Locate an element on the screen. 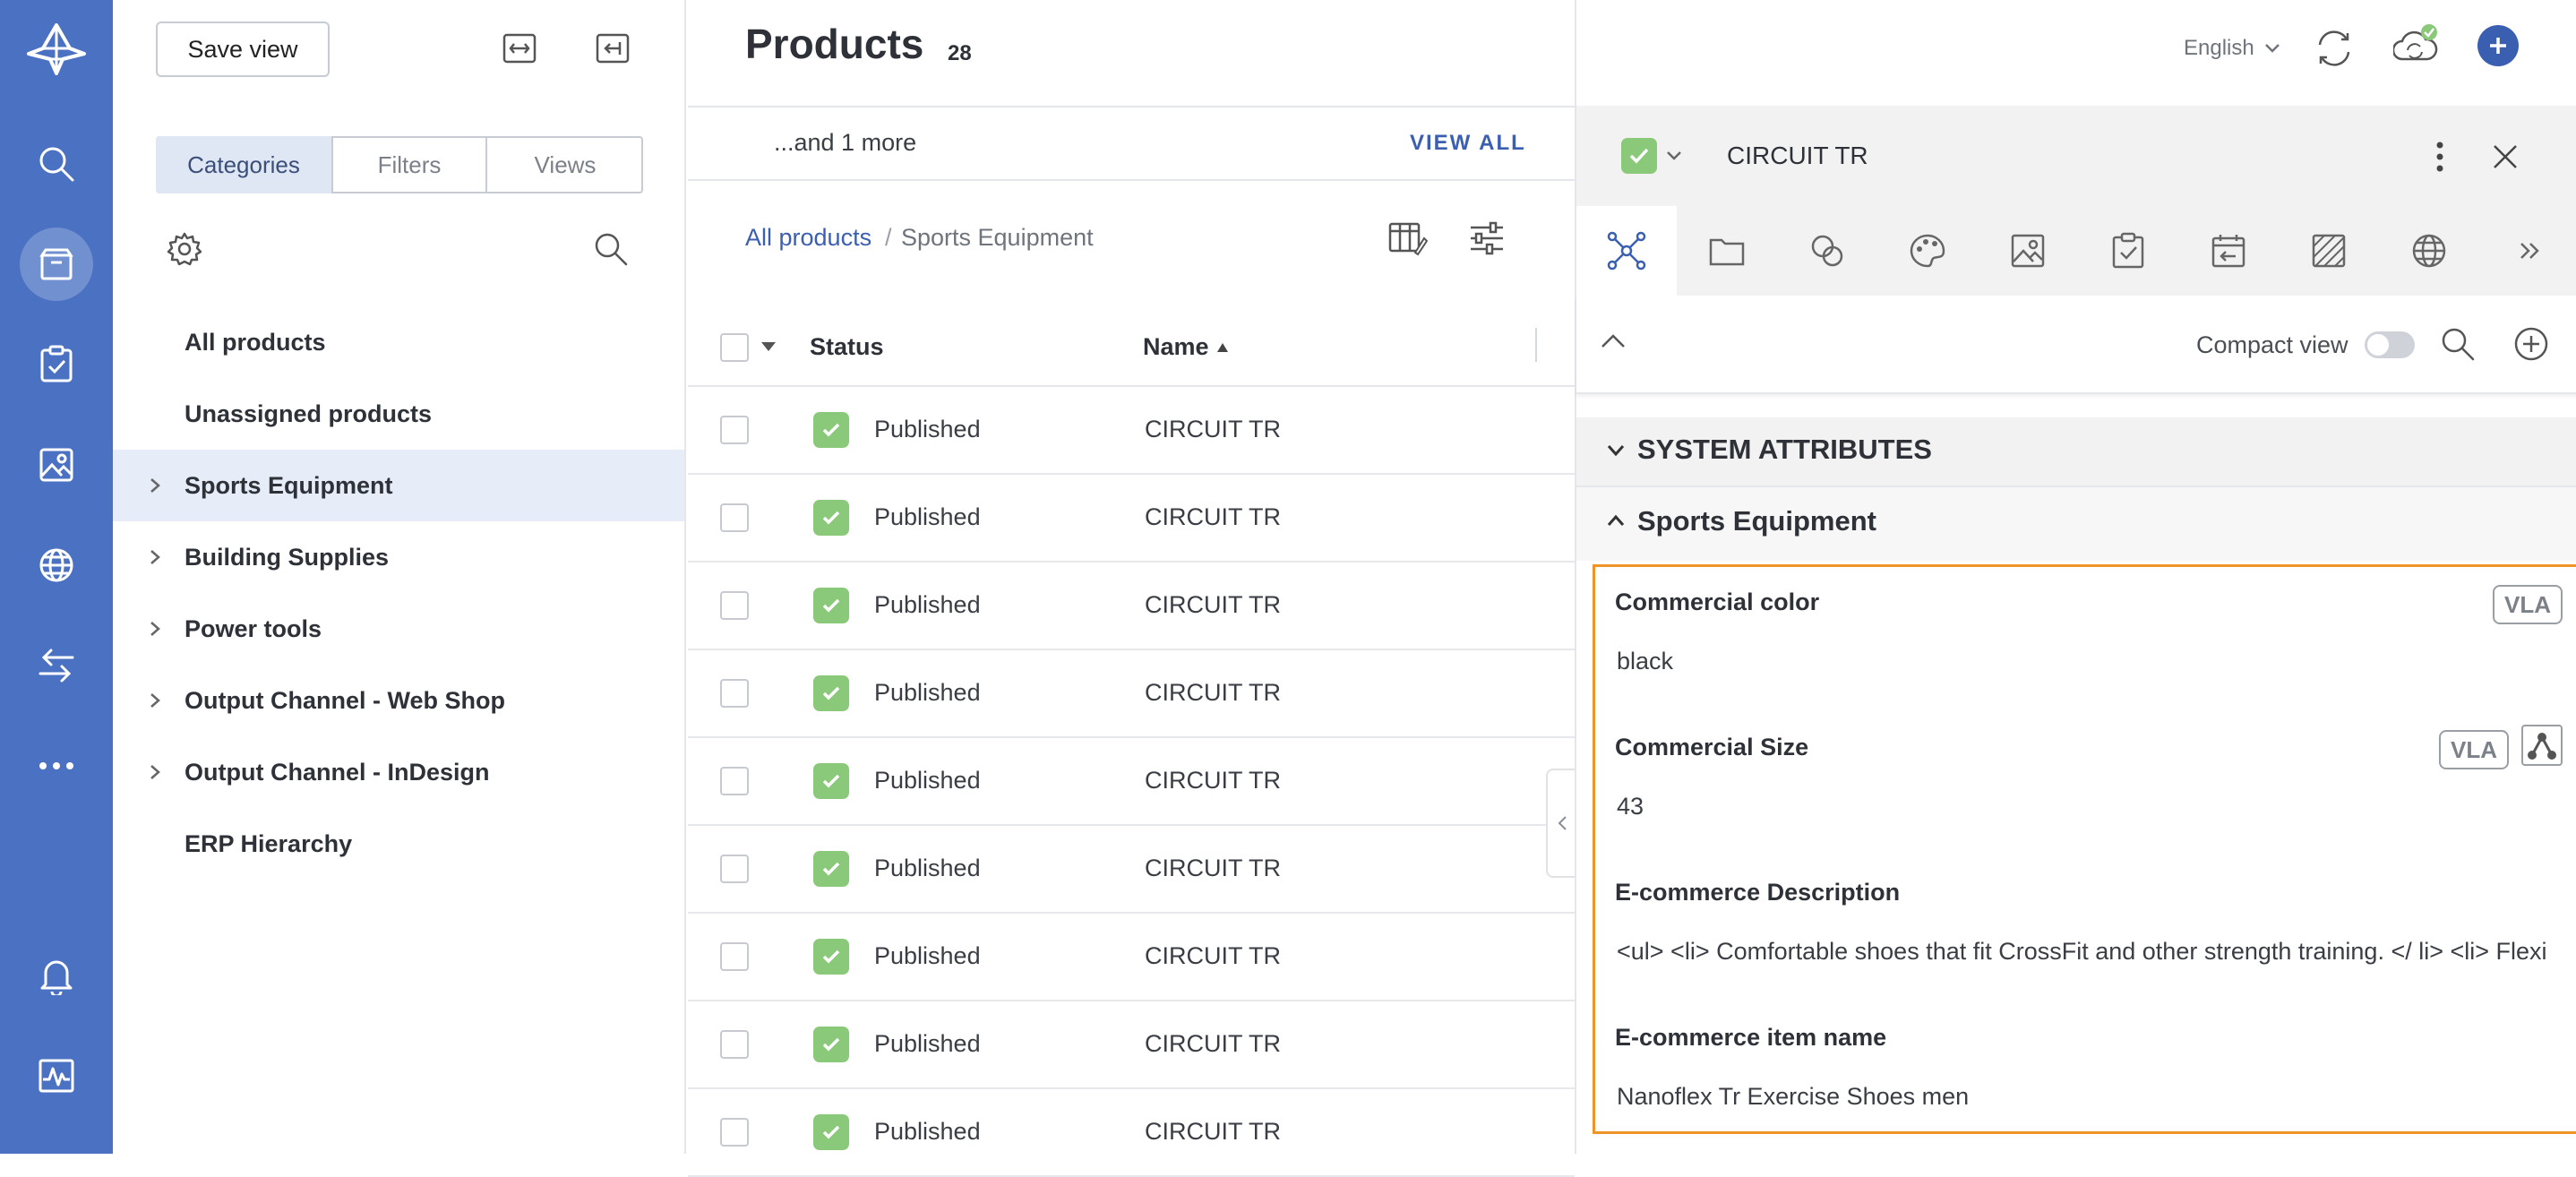  more-icon is located at coordinates (56, 766).